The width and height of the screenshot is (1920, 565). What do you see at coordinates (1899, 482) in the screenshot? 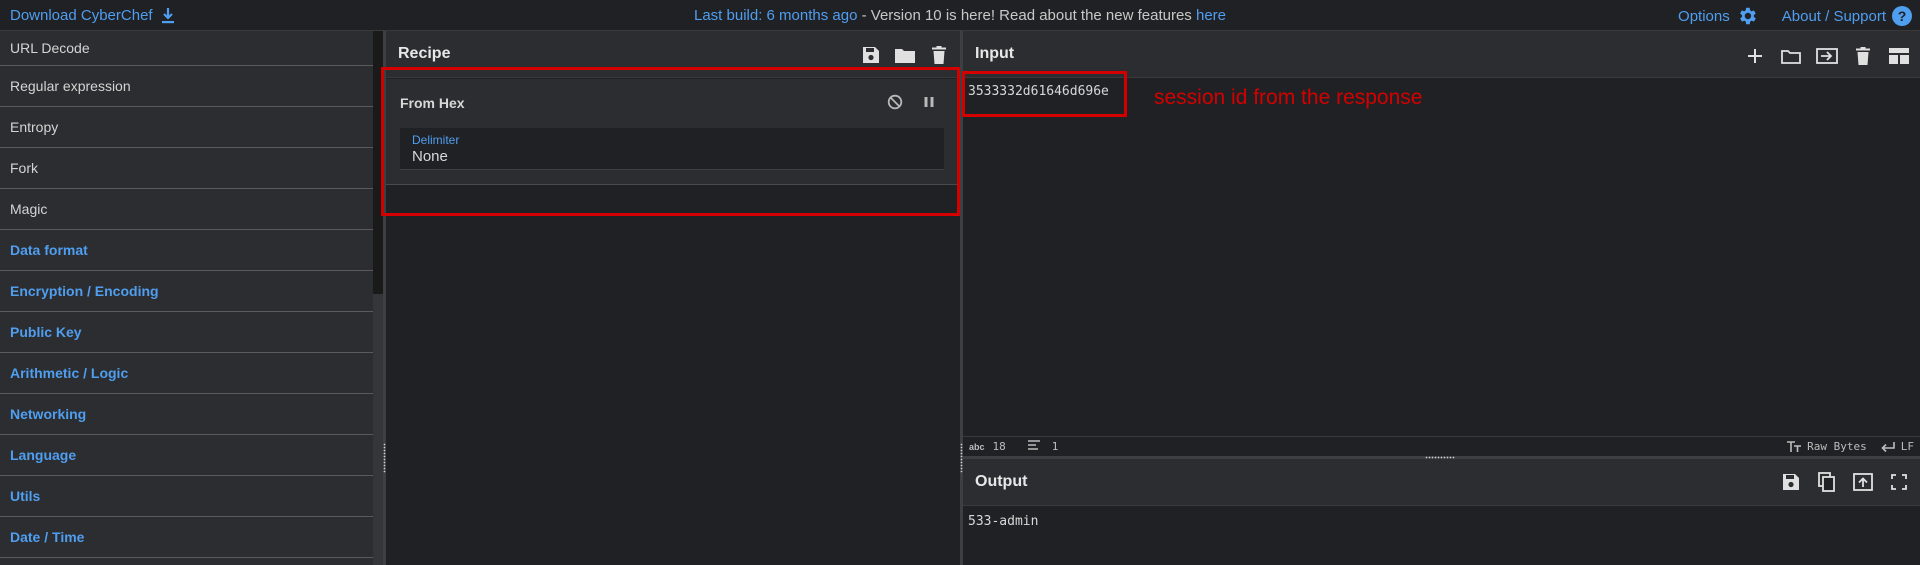
I see `maximize-output-icon` at bounding box center [1899, 482].